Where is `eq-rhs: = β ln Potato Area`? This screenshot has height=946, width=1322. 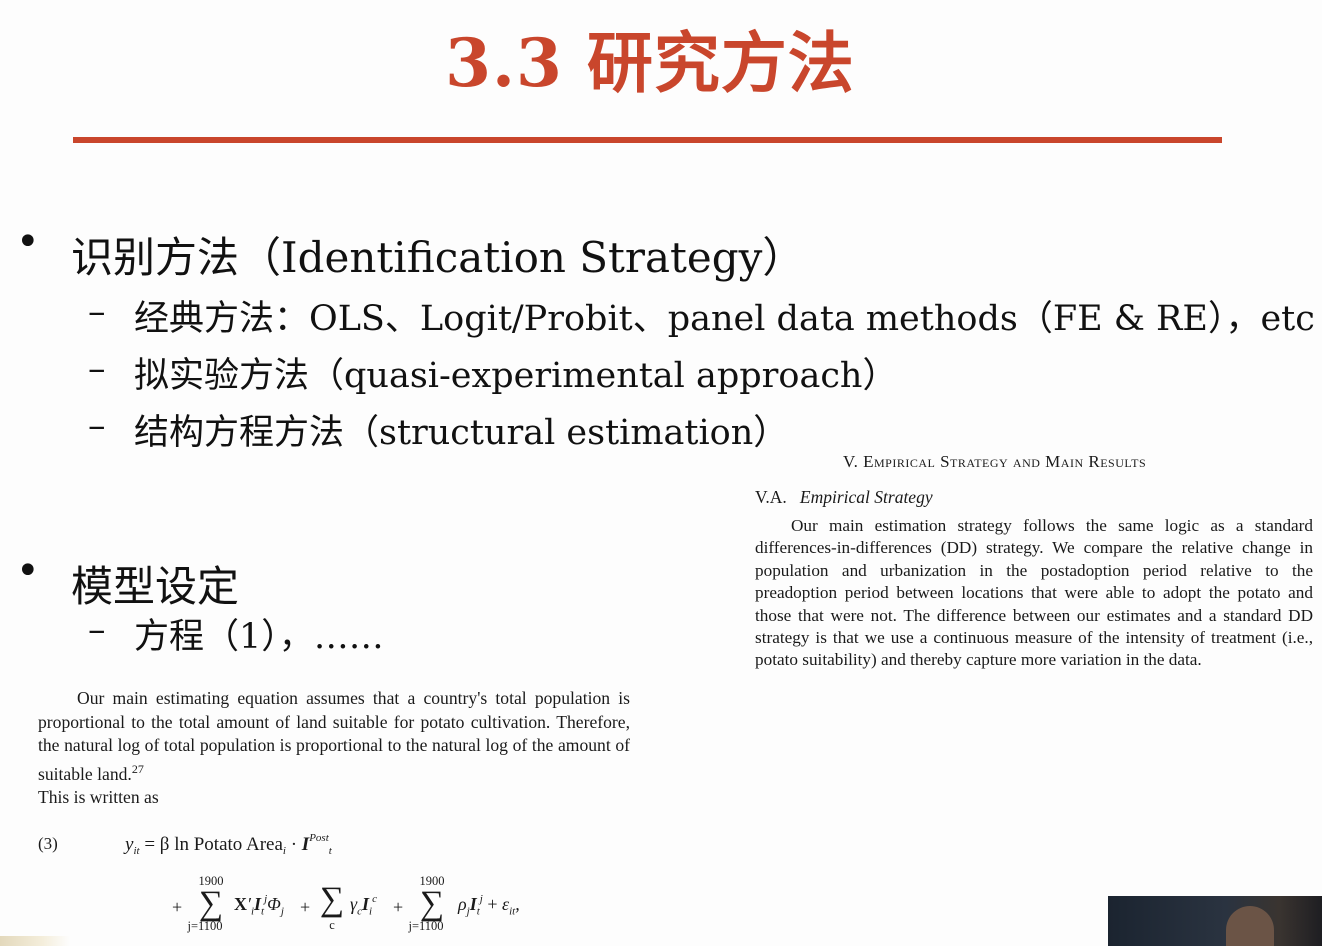 eq-rhs: = β ln Potato Area is located at coordinates (211, 844).